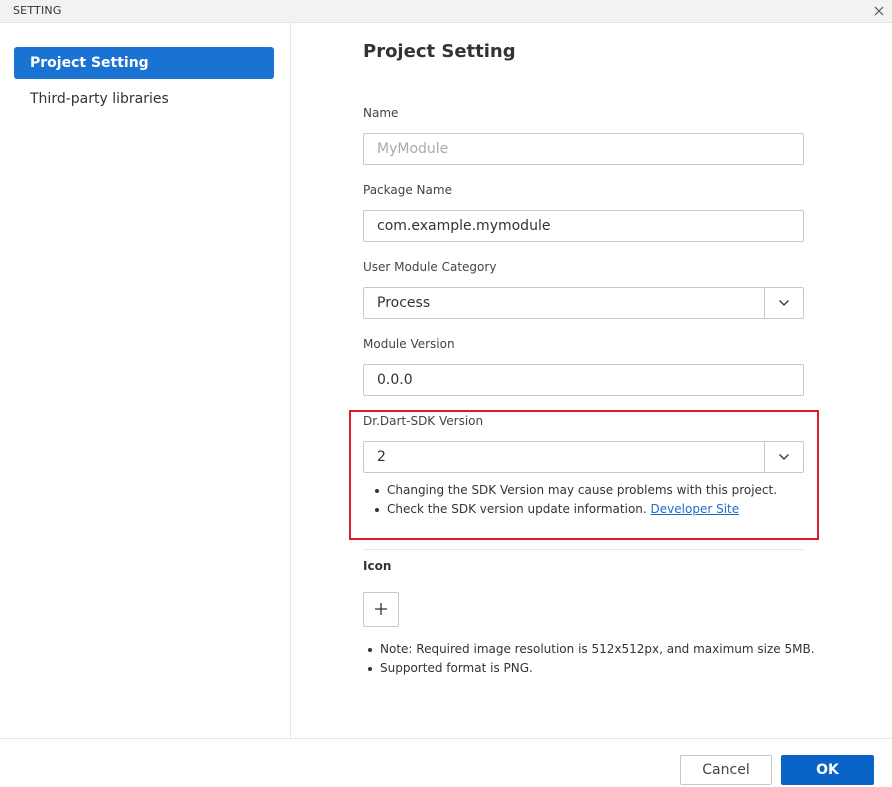  I want to click on name-input, so click(583, 149).